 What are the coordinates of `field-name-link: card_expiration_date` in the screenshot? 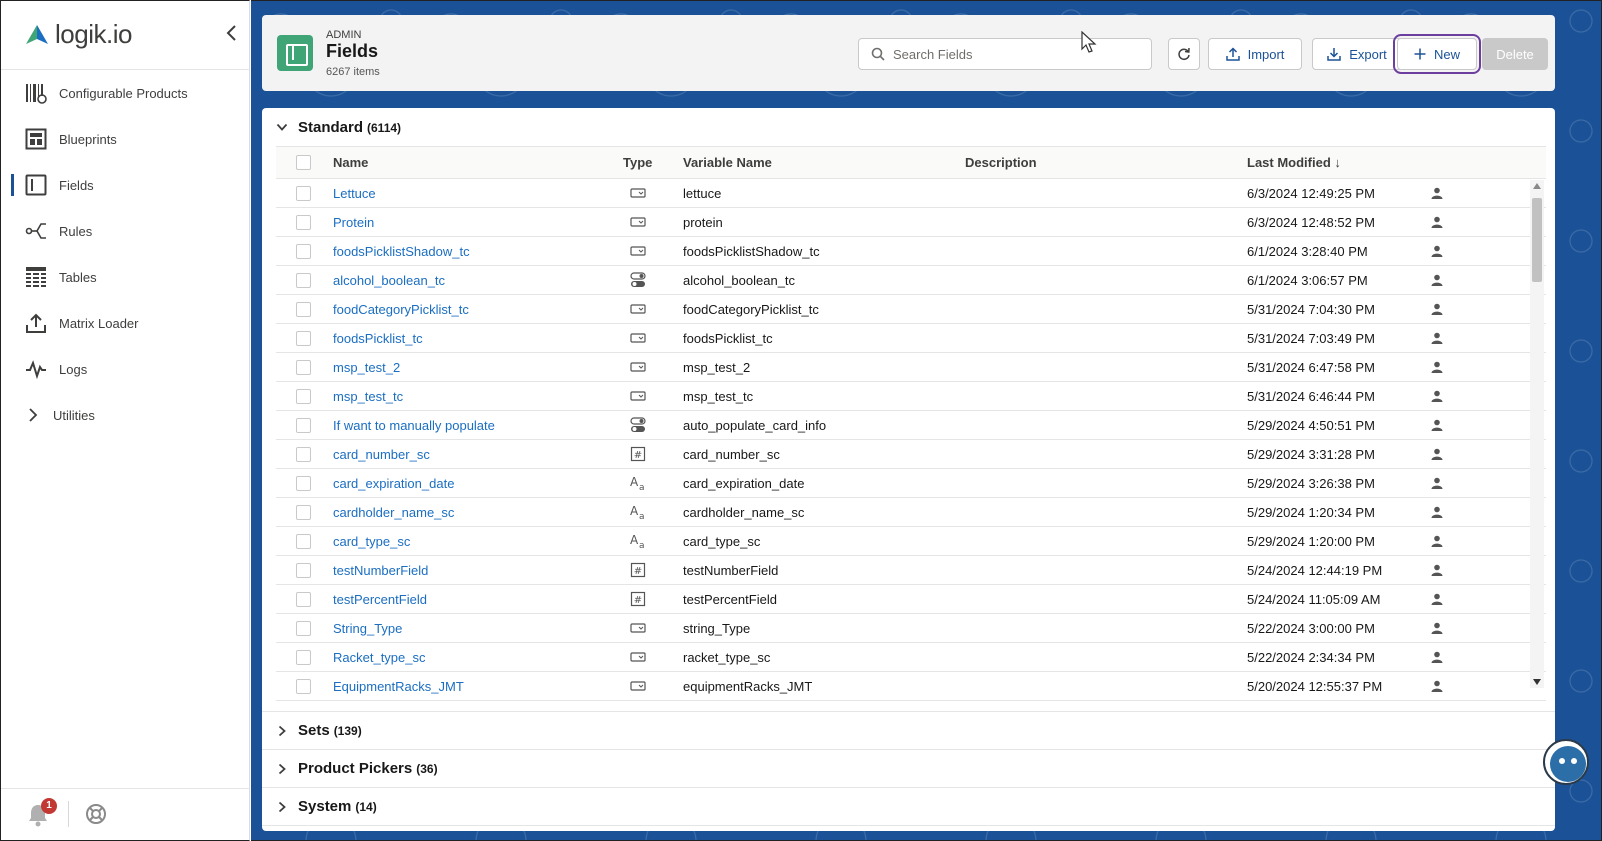 It's located at (393, 483).